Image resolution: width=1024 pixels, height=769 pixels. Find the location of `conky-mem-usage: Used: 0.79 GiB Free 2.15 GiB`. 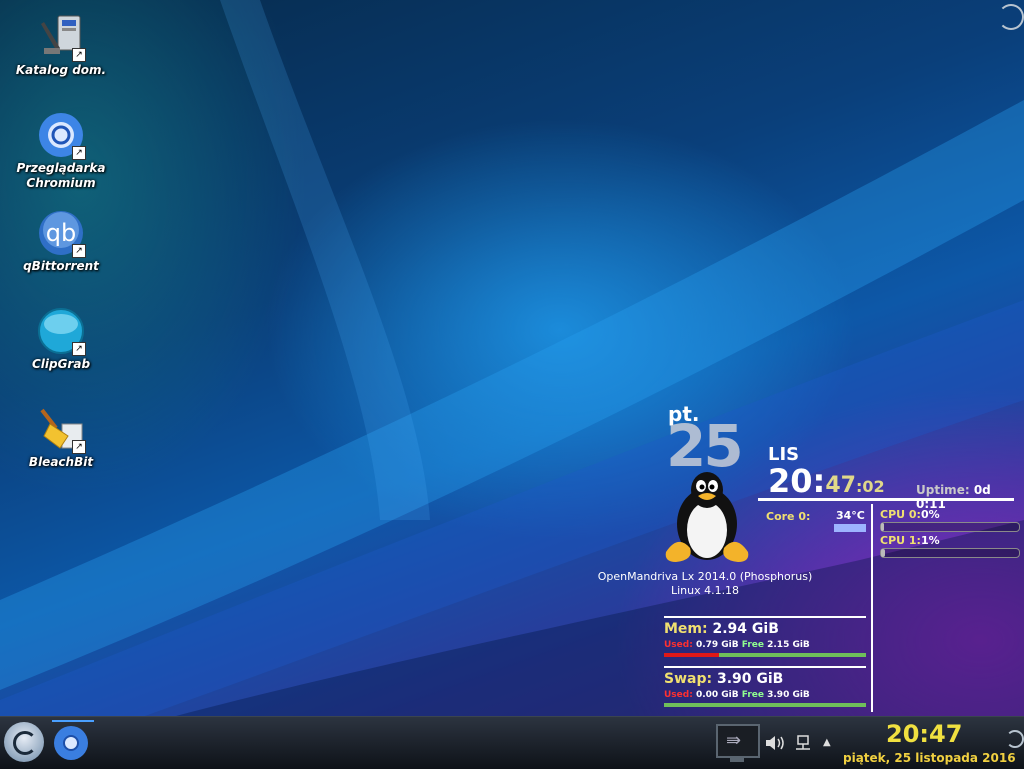

conky-mem-usage: Used: 0.79 GiB Free 2.15 GiB is located at coordinates (737, 645).